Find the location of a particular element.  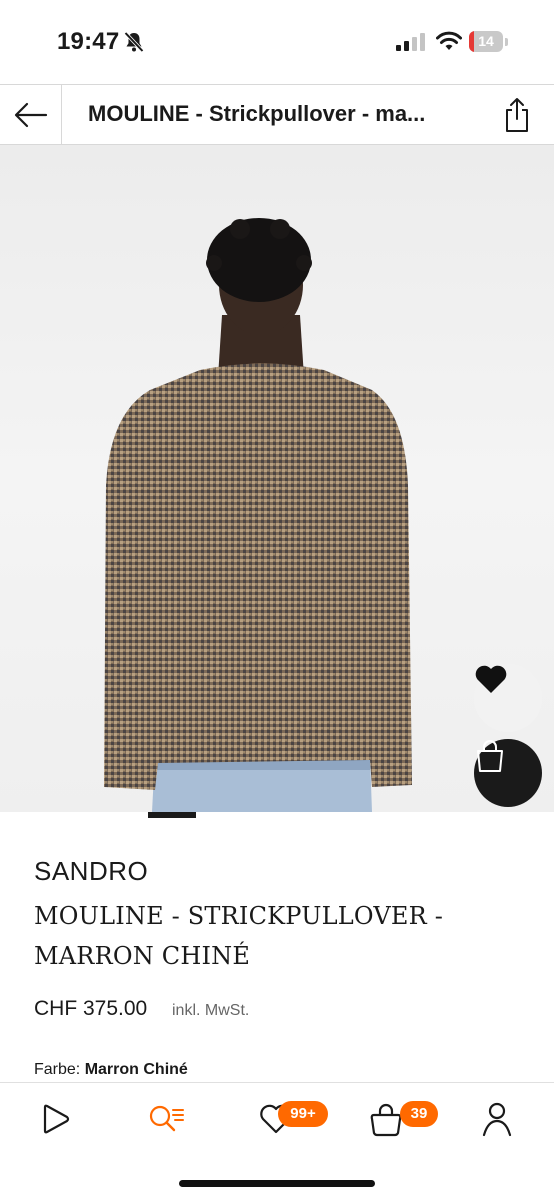

product-name: MOULINE - STRICKPULLOVER - MARRON CHINÉ is located at coordinates (269, 936).